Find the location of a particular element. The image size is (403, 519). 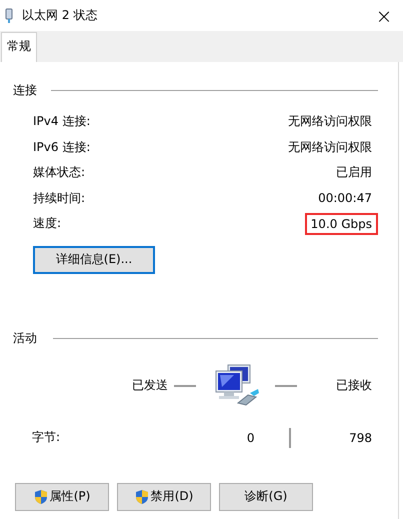

close-button: × is located at coordinates (384, 16).